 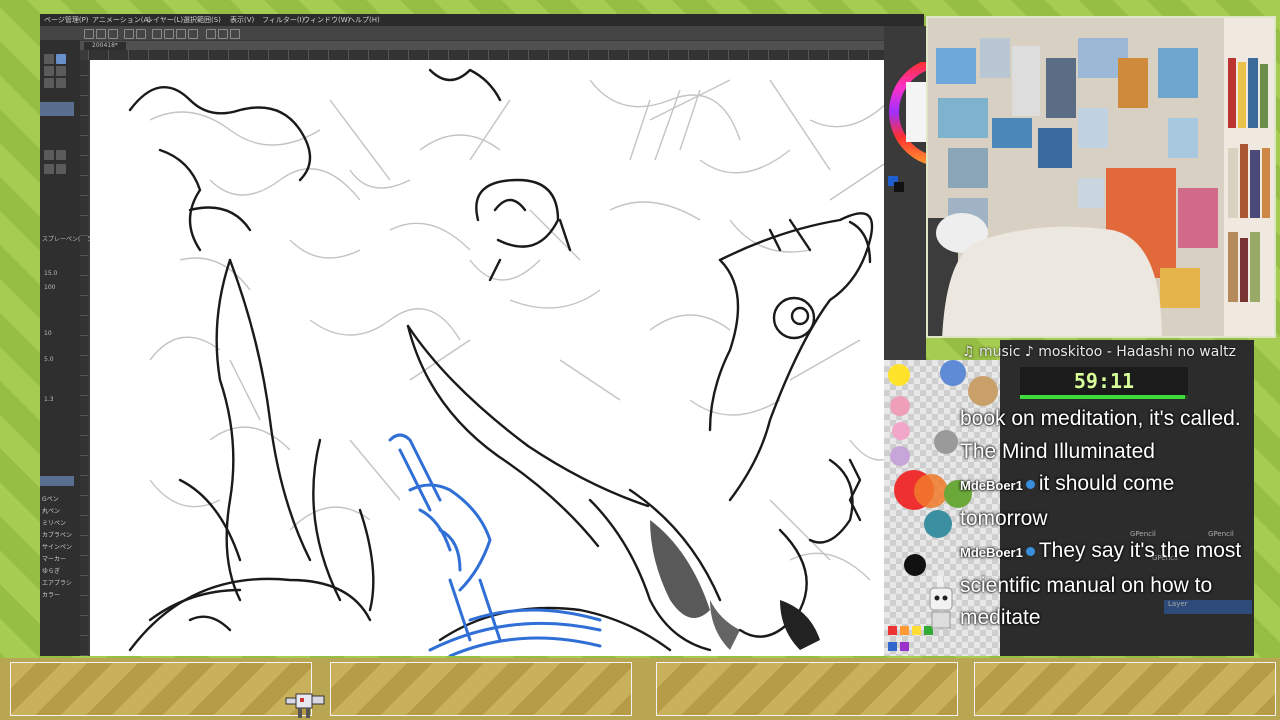 What do you see at coordinates (931, 491) in the screenshot?
I see `orange-swatch` at bounding box center [931, 491].